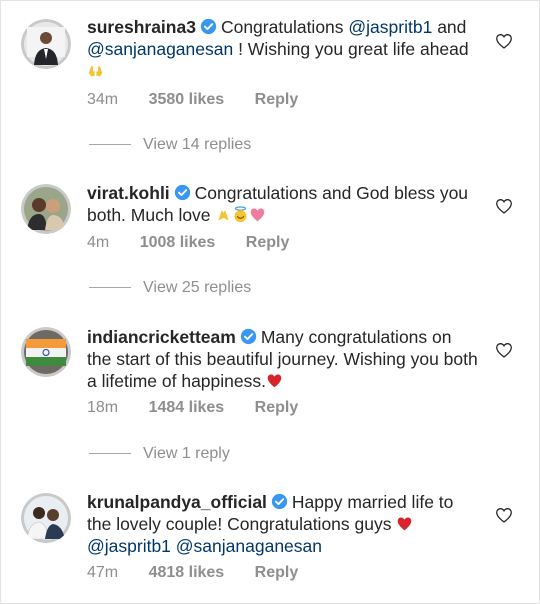 The width and height of the screenshot is (540, 604). I want to click on comment-username: virat.kohli, so click(128, 193).